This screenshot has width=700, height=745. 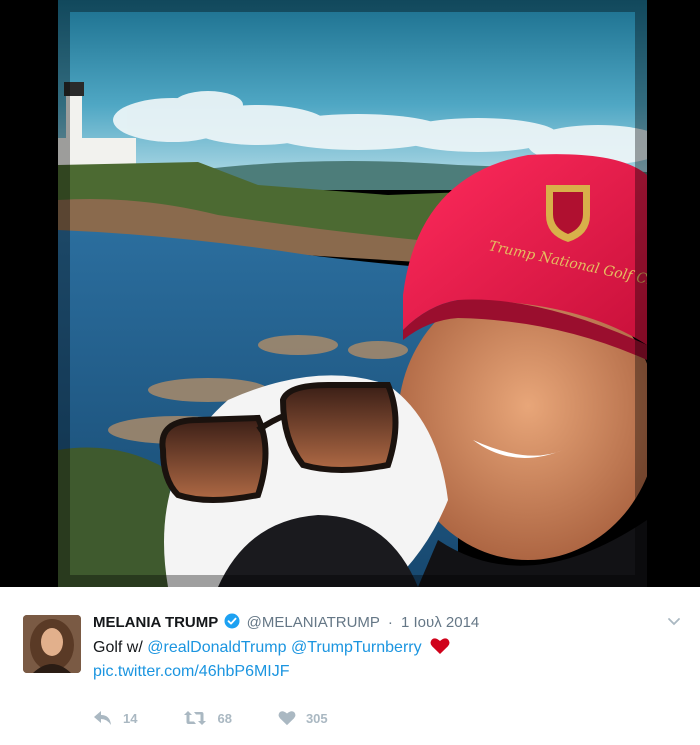 What do you see at coordinates (232, 621) in the screenshot?
I see `verified-badge-icon` at bounding box center [232, 621].